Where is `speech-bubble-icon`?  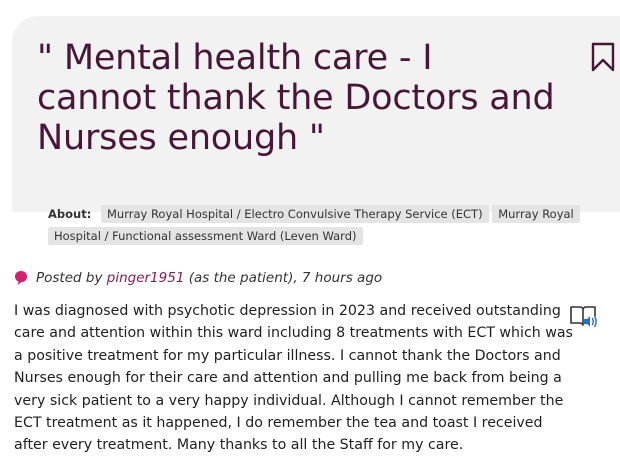 speech-bubble-icon is located at coordinates (21, 278).